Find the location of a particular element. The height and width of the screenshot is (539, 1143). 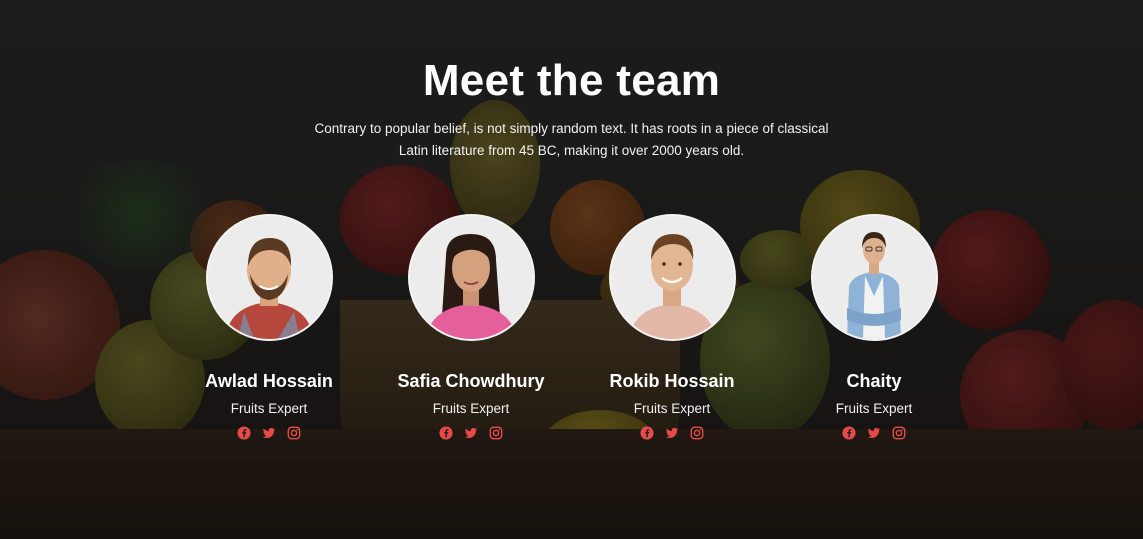

team-member-card: Chaity Fruits Expert is located at coordinates (874, 327).